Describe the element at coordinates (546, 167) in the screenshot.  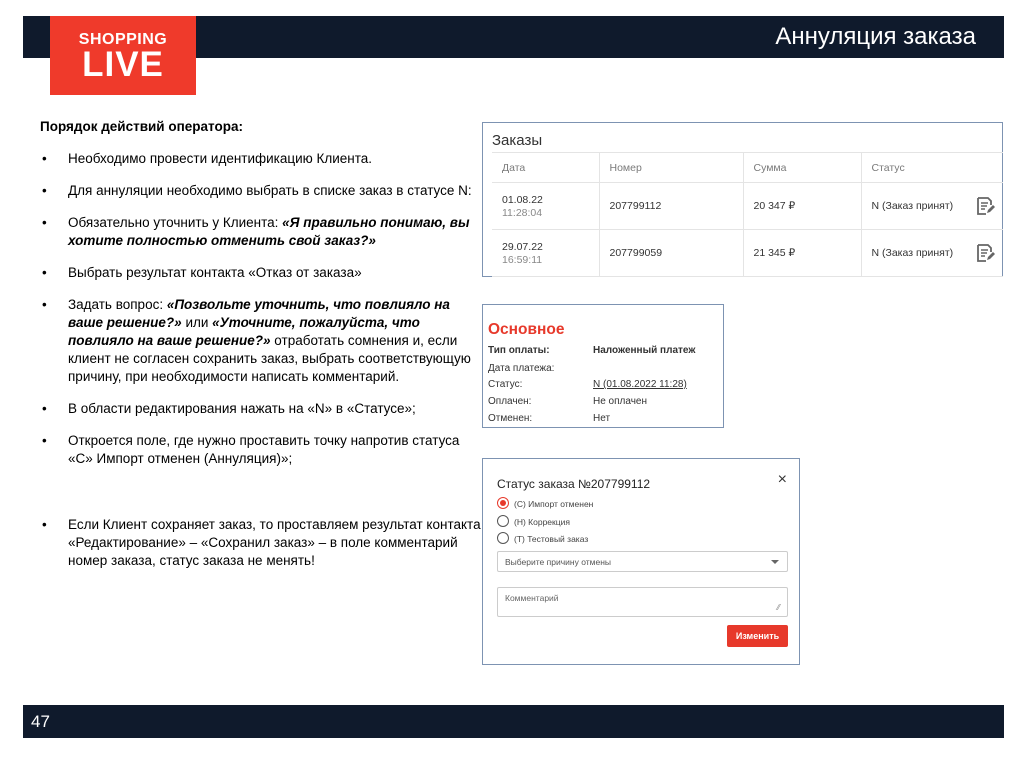
I see `column-header-date: Дата` at that location.